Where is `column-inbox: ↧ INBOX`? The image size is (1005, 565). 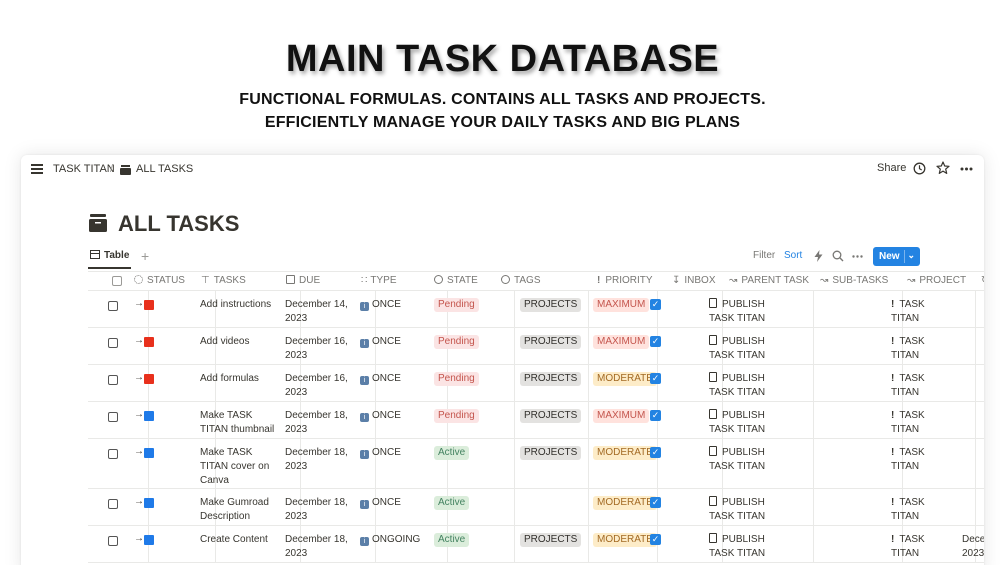
column-inbox: ↧ INBOX is located at coordinates (694, 280).